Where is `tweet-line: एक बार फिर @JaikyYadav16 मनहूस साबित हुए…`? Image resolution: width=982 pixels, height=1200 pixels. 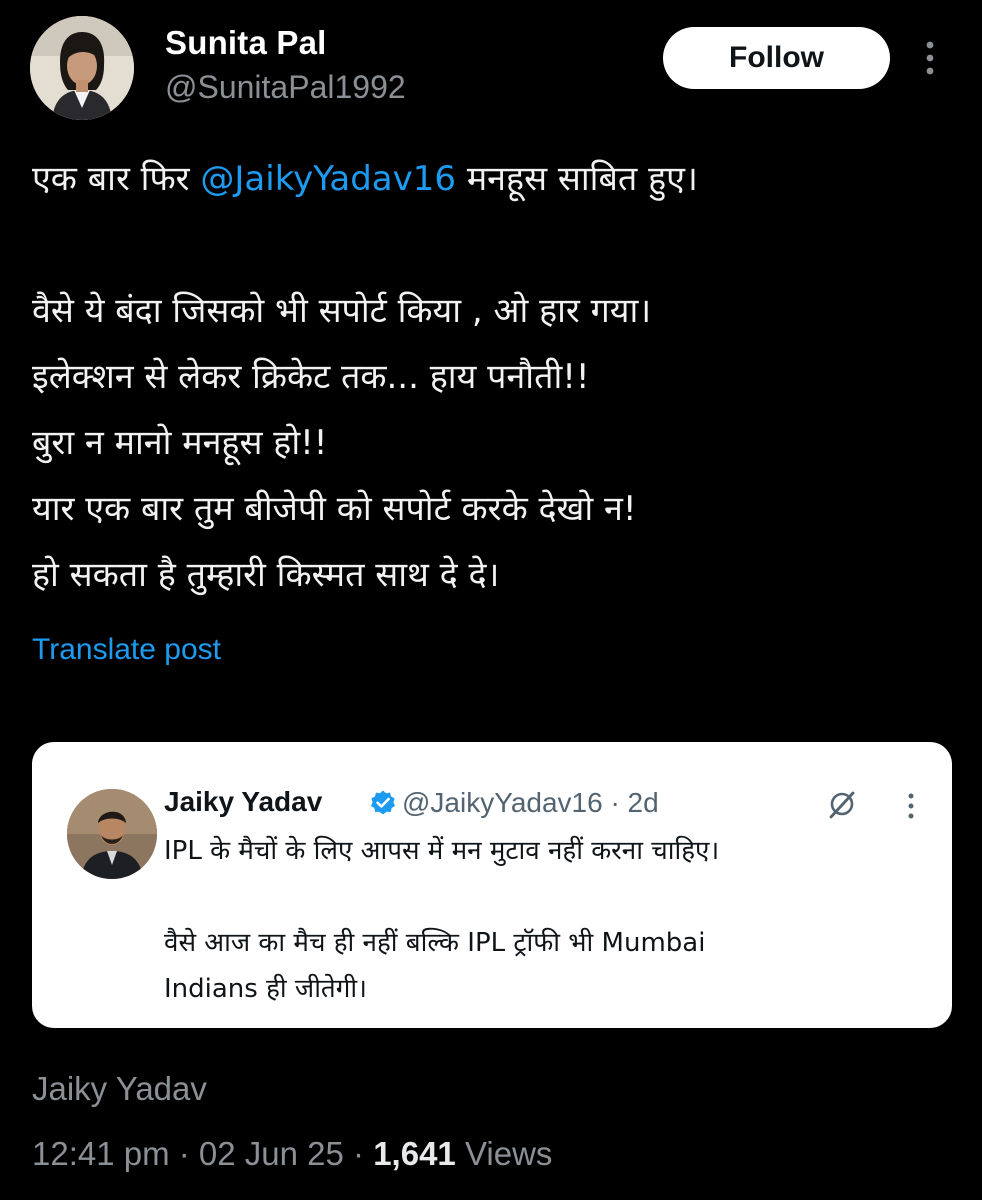
tweet-line: एक बार फिर @JaikyYadav16 मनहूस साबित हुए… is located at coordinates (492, 179).